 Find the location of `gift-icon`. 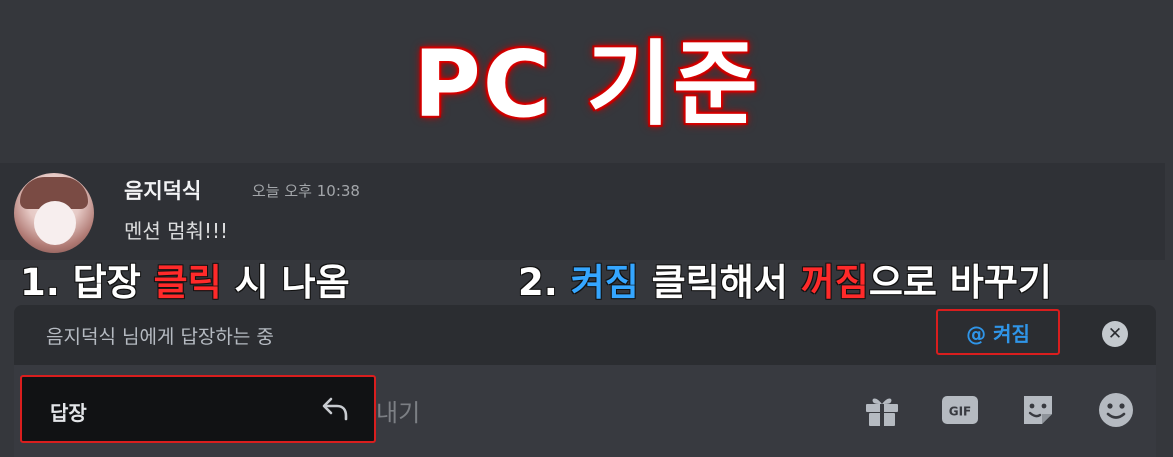

gift-icon is located at coordinates (882, 410).